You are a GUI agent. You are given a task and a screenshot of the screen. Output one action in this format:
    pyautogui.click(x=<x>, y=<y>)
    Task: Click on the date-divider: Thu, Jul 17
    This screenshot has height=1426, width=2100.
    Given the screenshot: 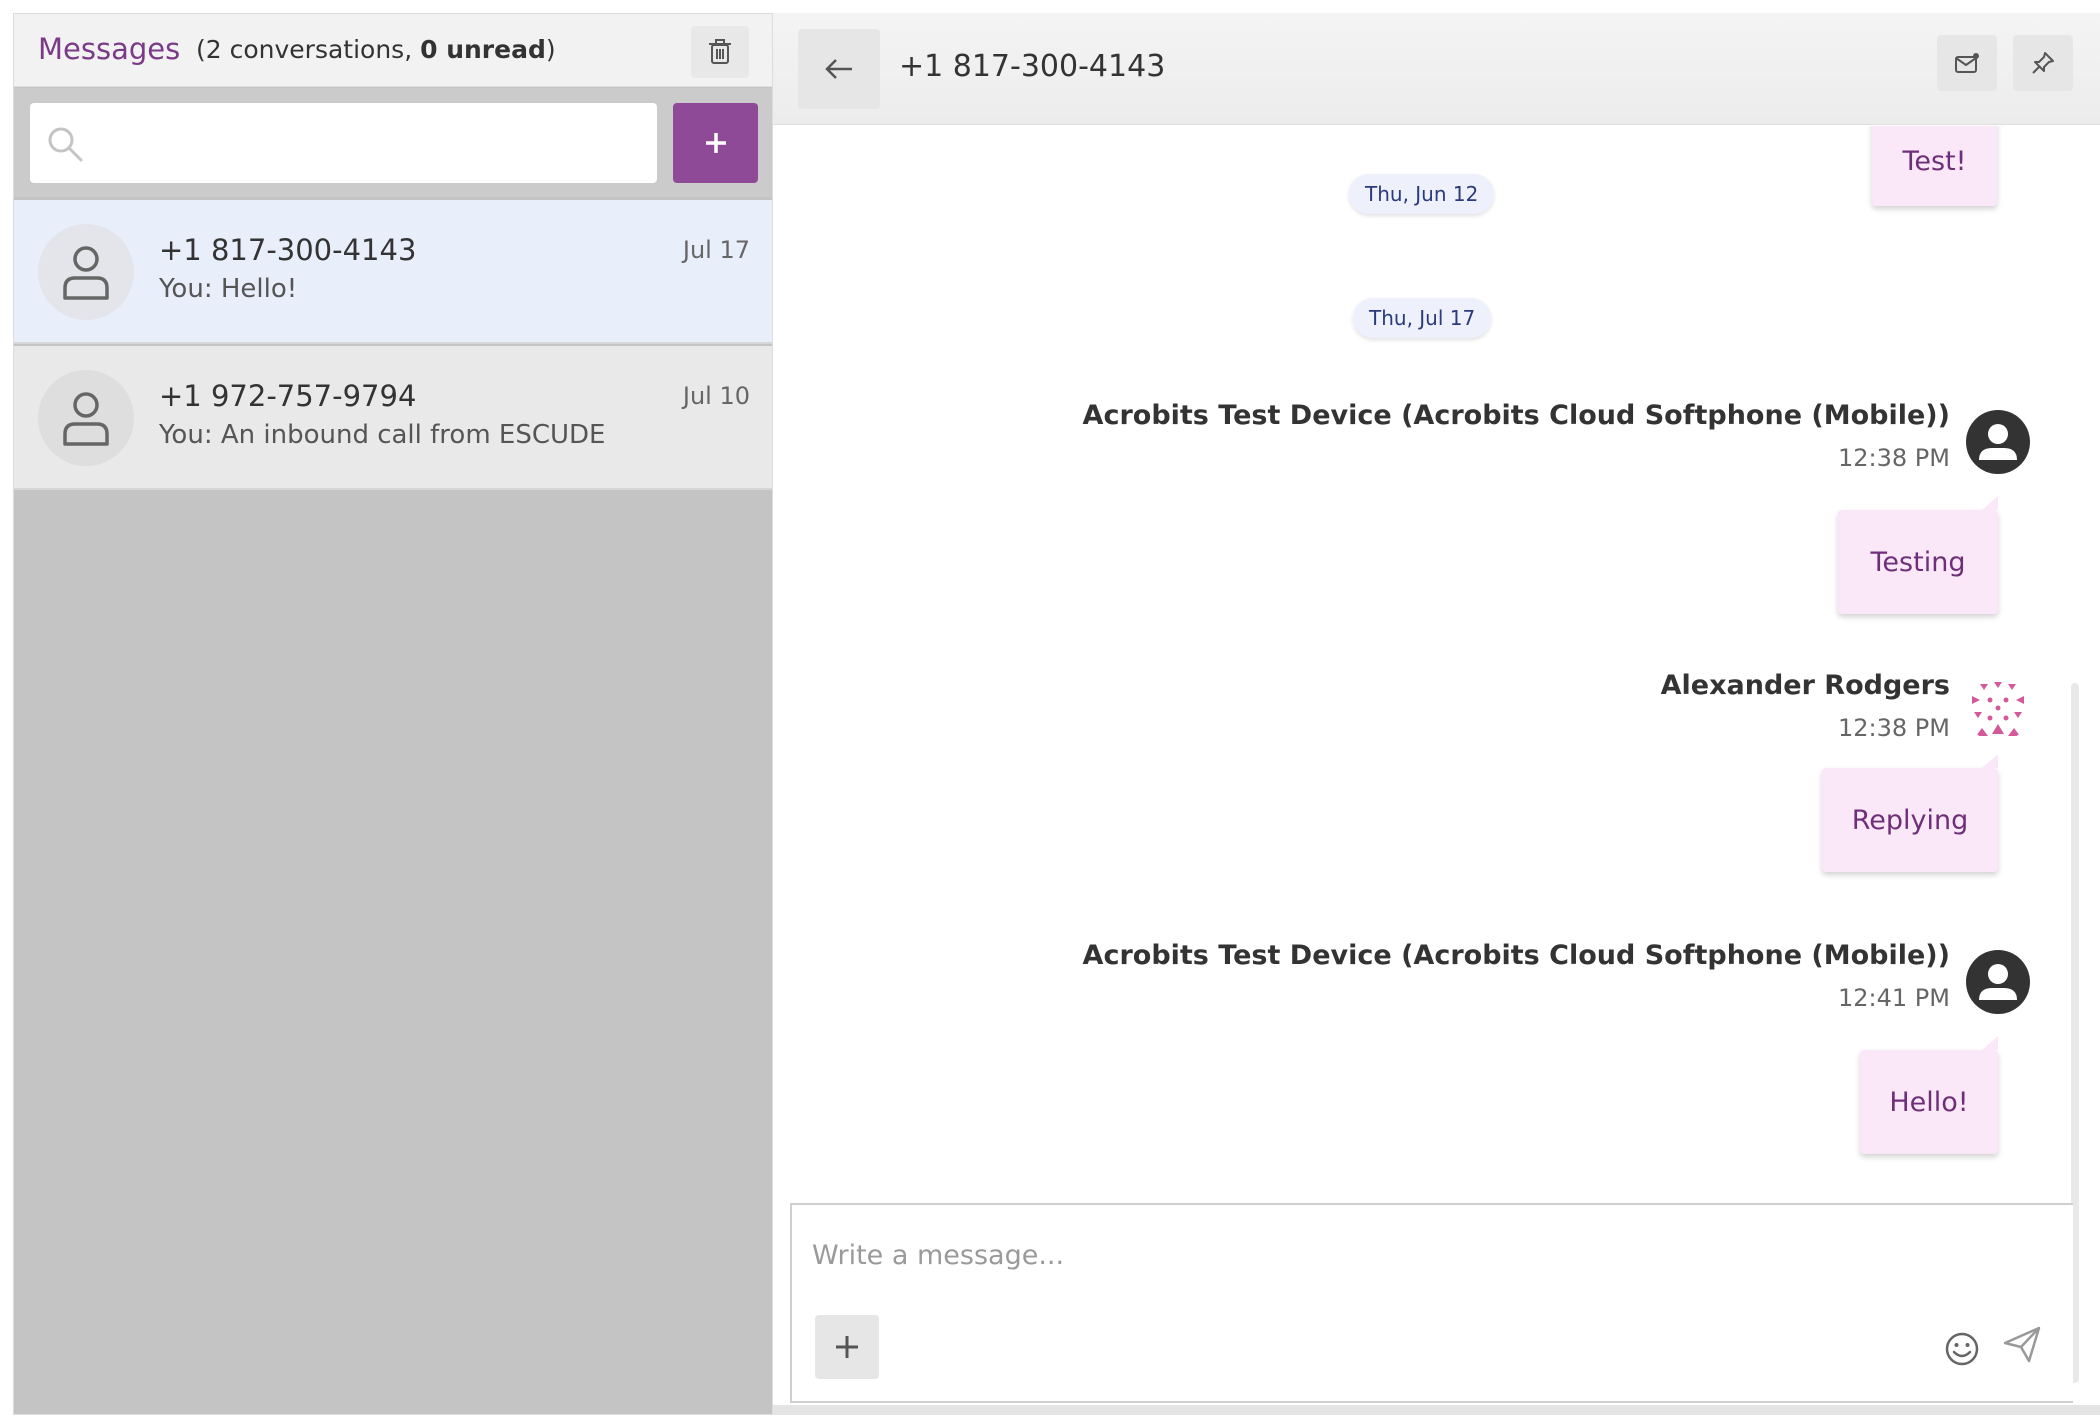 What is the action you would take?
    pyautogui.click(x=1422, y=318)
    